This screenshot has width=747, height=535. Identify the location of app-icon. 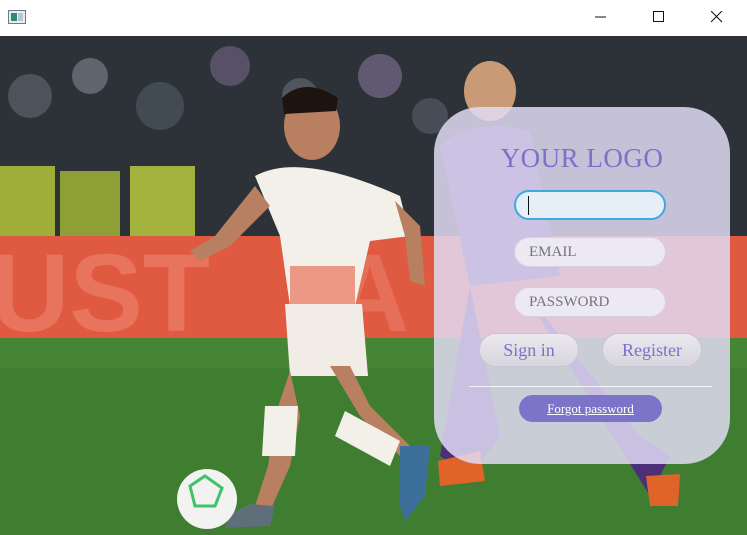
(17, 17).